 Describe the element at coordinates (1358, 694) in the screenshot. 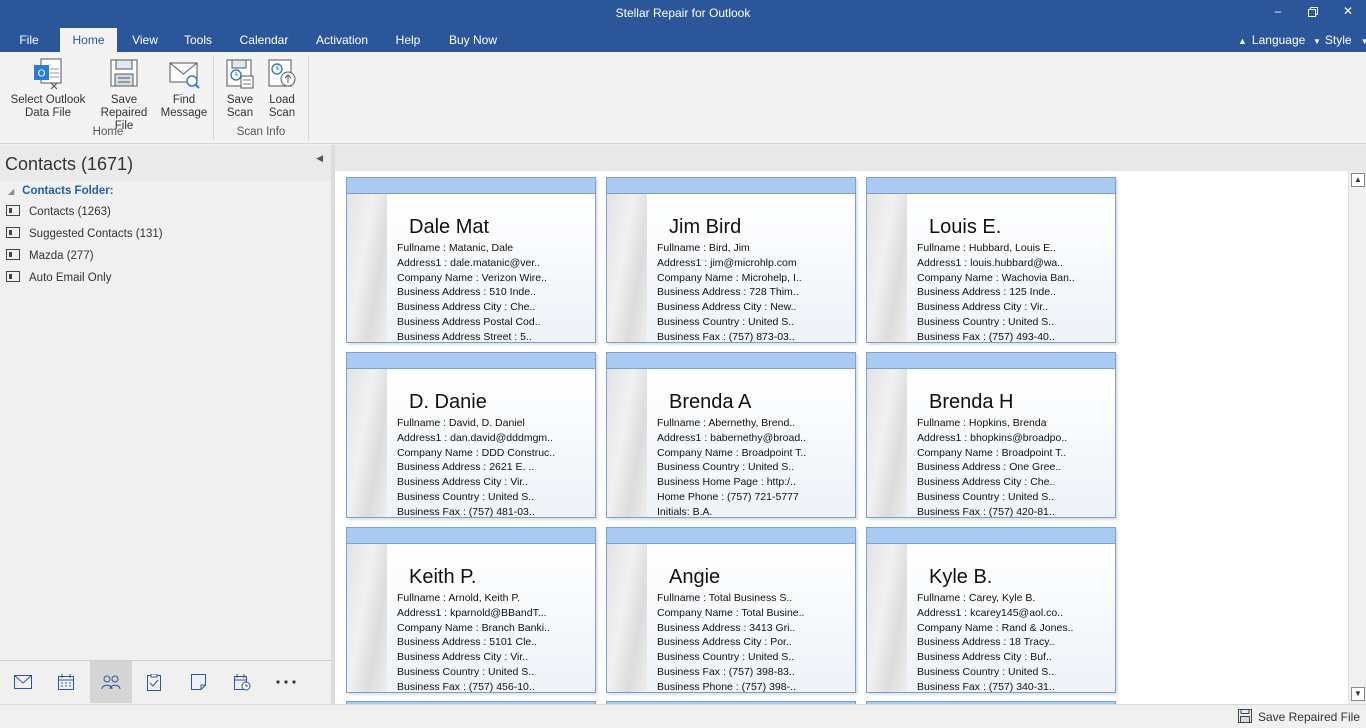

I see `scroll-down-icon: ▼` at that location.